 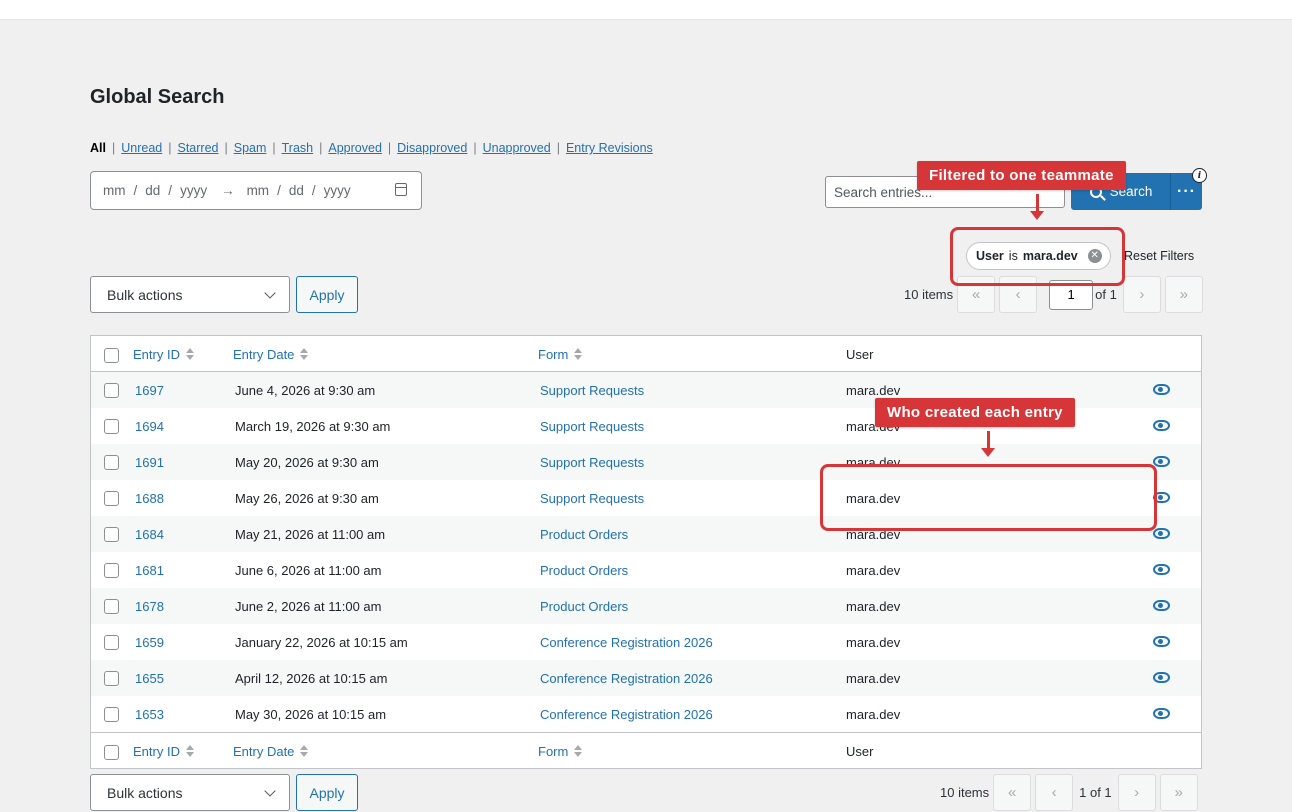 What do you see at coordinates (145, 792) in the screenshot?
I see `bulk-actions-value: Bulk actions` at bounding box center [145, 792].